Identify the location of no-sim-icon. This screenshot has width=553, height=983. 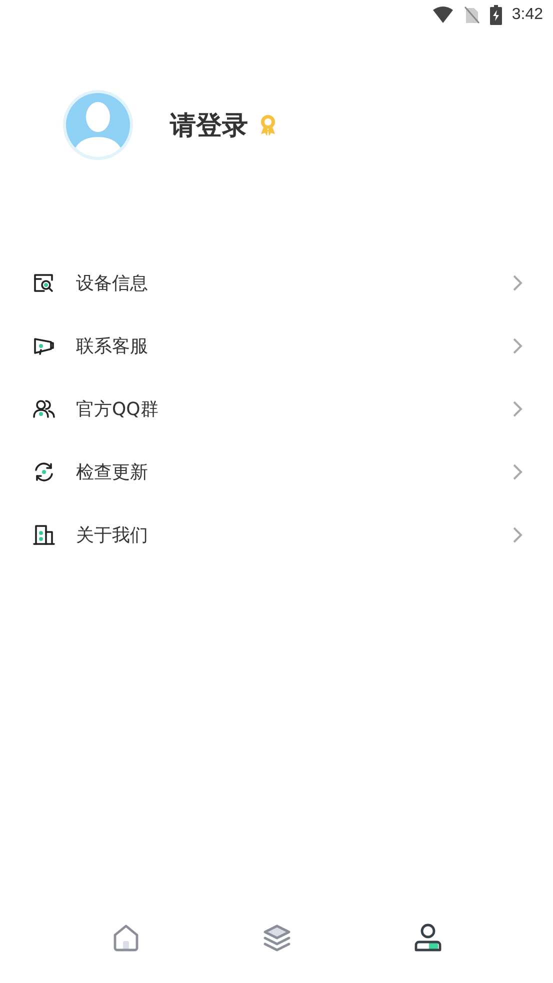
(472, 15).